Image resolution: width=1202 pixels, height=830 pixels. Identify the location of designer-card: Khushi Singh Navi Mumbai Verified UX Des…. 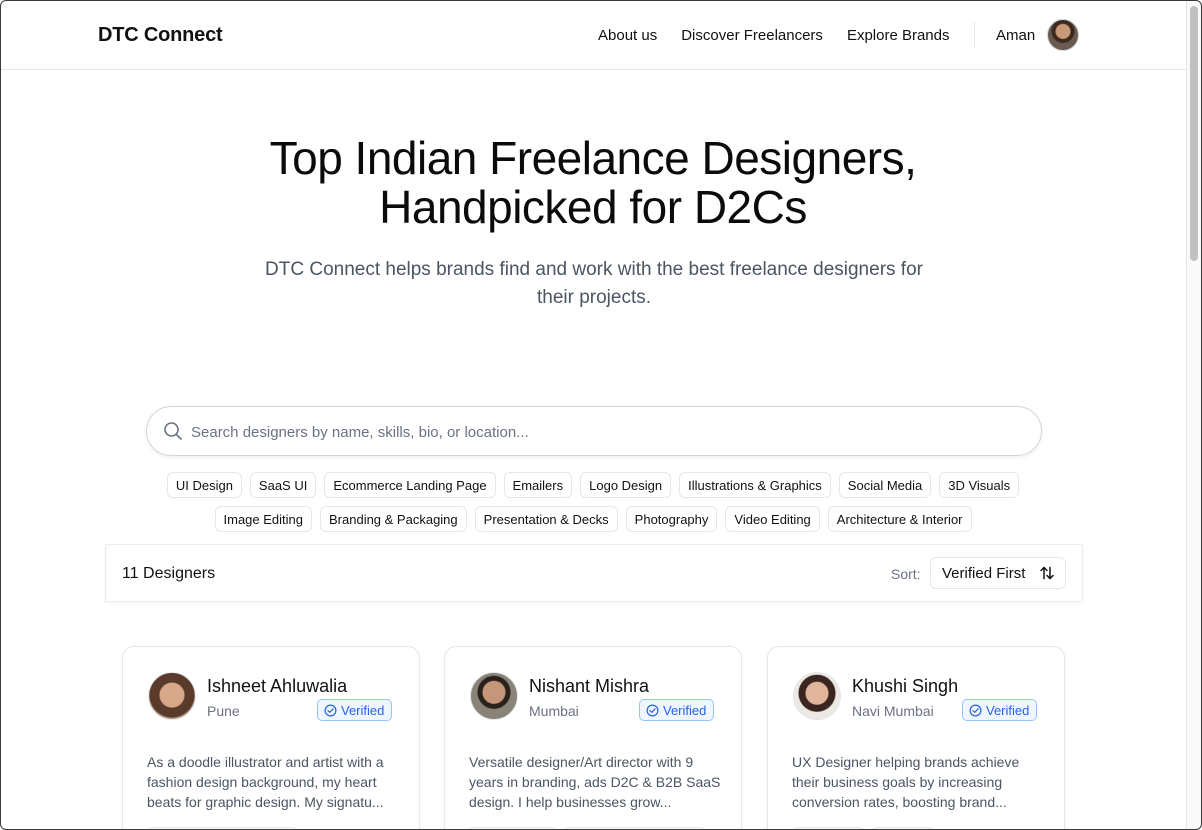
(916, 738).